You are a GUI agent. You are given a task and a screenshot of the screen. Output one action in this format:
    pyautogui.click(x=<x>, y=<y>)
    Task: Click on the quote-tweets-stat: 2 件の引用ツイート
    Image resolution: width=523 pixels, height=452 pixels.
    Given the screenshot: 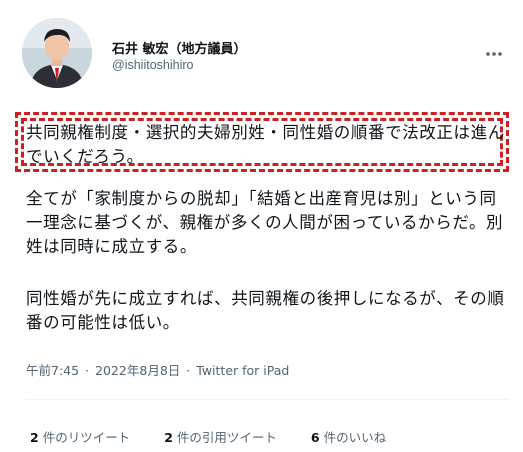 What is the action you would take?
    pyautogui.click(x=220, y=436)
    